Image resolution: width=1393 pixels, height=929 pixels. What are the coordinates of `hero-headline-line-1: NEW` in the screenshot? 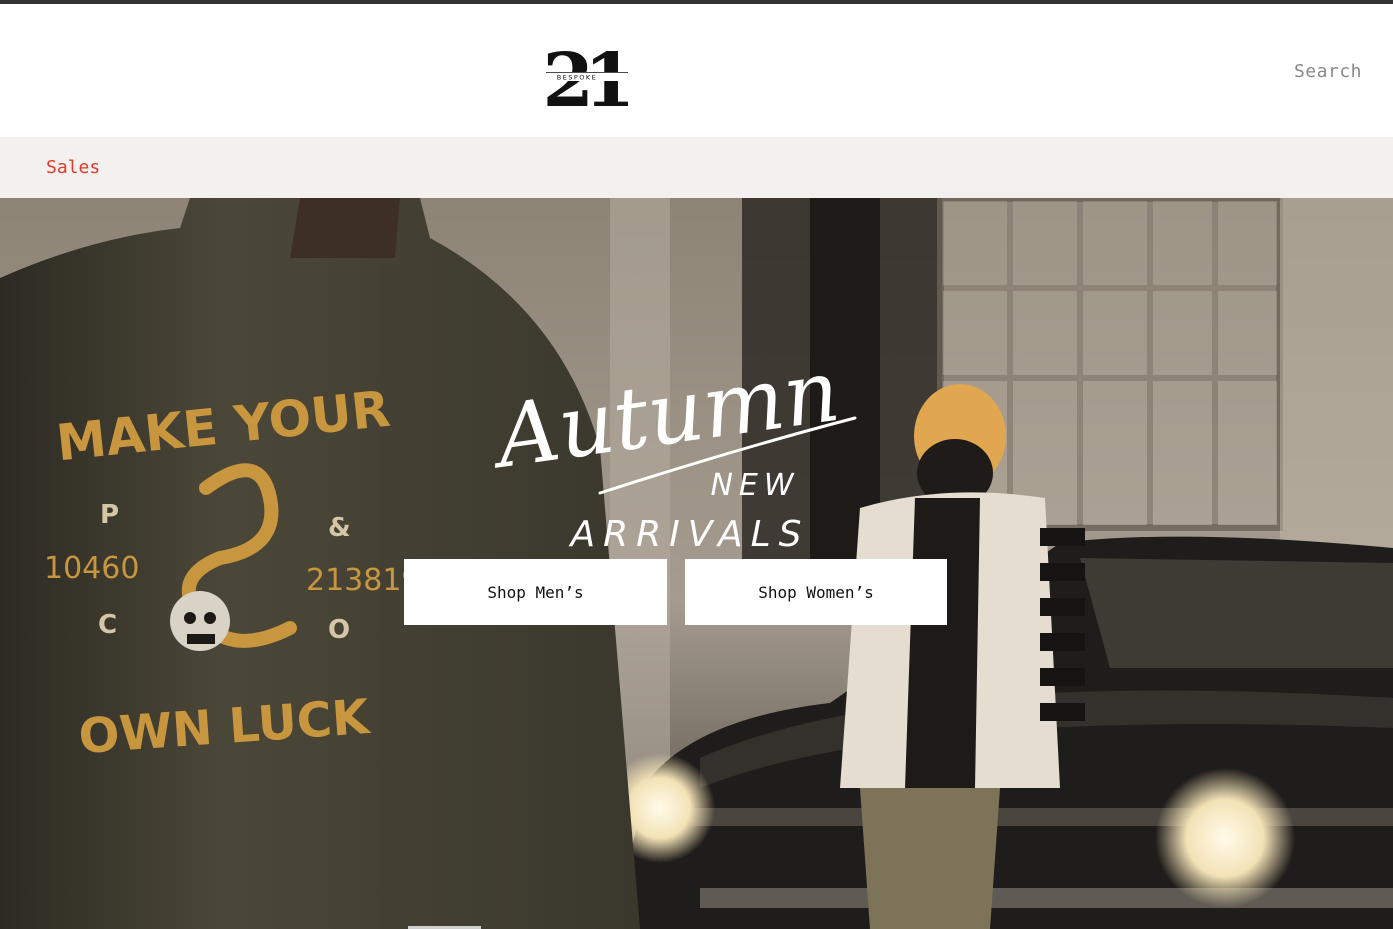 It's located at (754, 485).